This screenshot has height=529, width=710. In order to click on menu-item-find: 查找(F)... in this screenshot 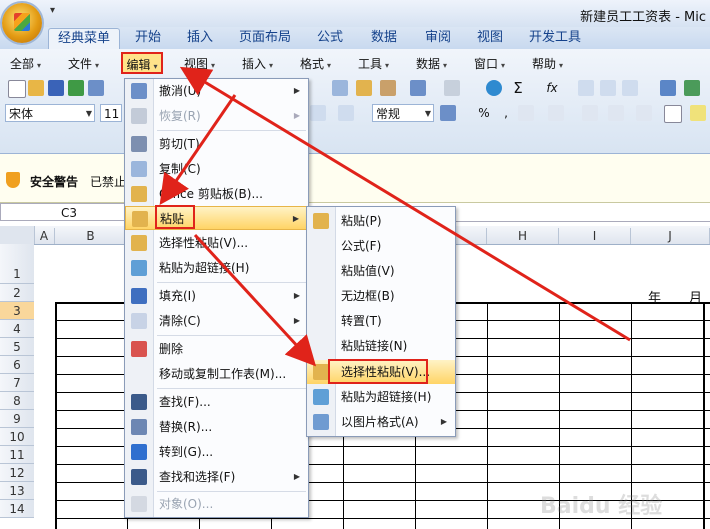, I will do `click(216, 402)`.